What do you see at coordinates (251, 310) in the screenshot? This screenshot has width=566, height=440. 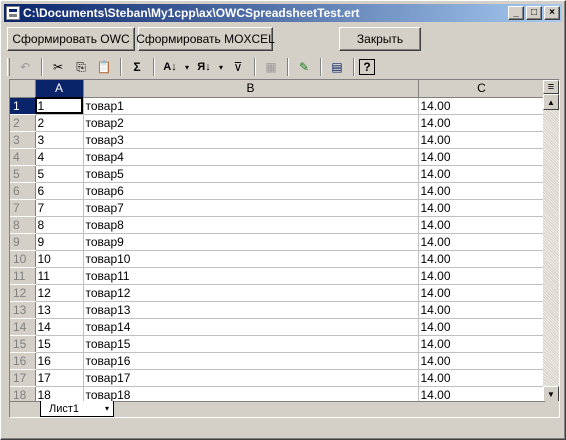 I see `cell-b: товар13` at bounding box center [251, 310].